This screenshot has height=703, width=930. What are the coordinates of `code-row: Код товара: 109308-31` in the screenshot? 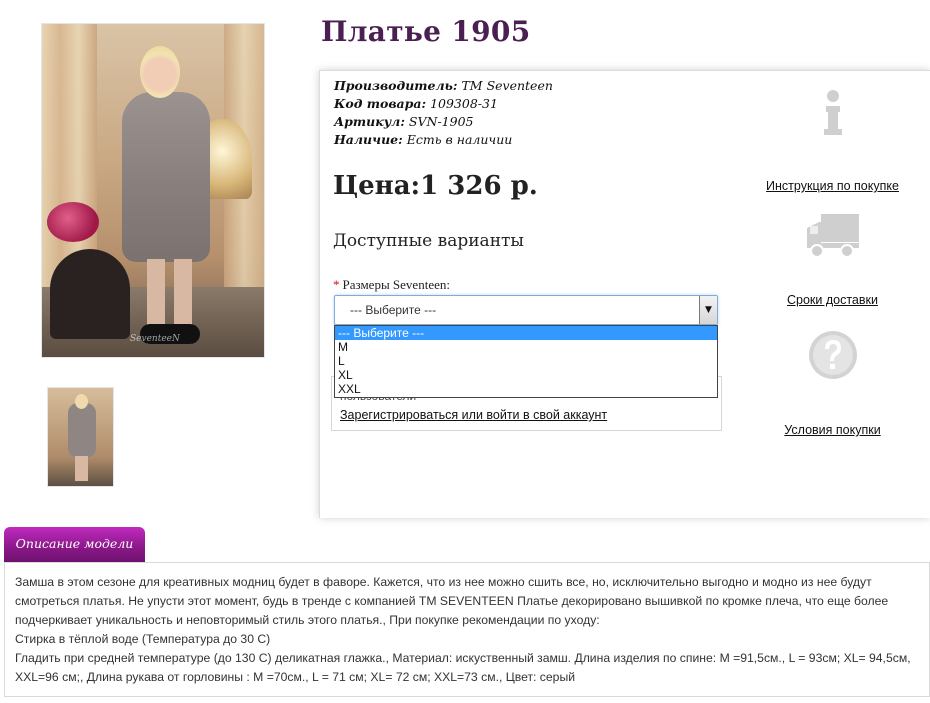 It's located at (443, 104).